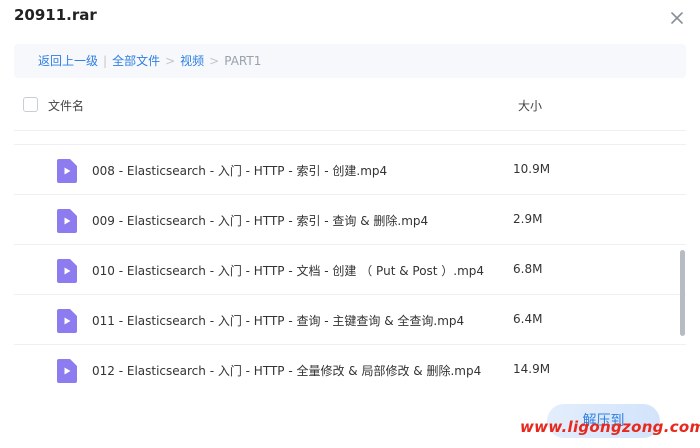 Image resolution: width=700 pixels, height=448 pixels. I want to click on close-icon, so click(677, 18).